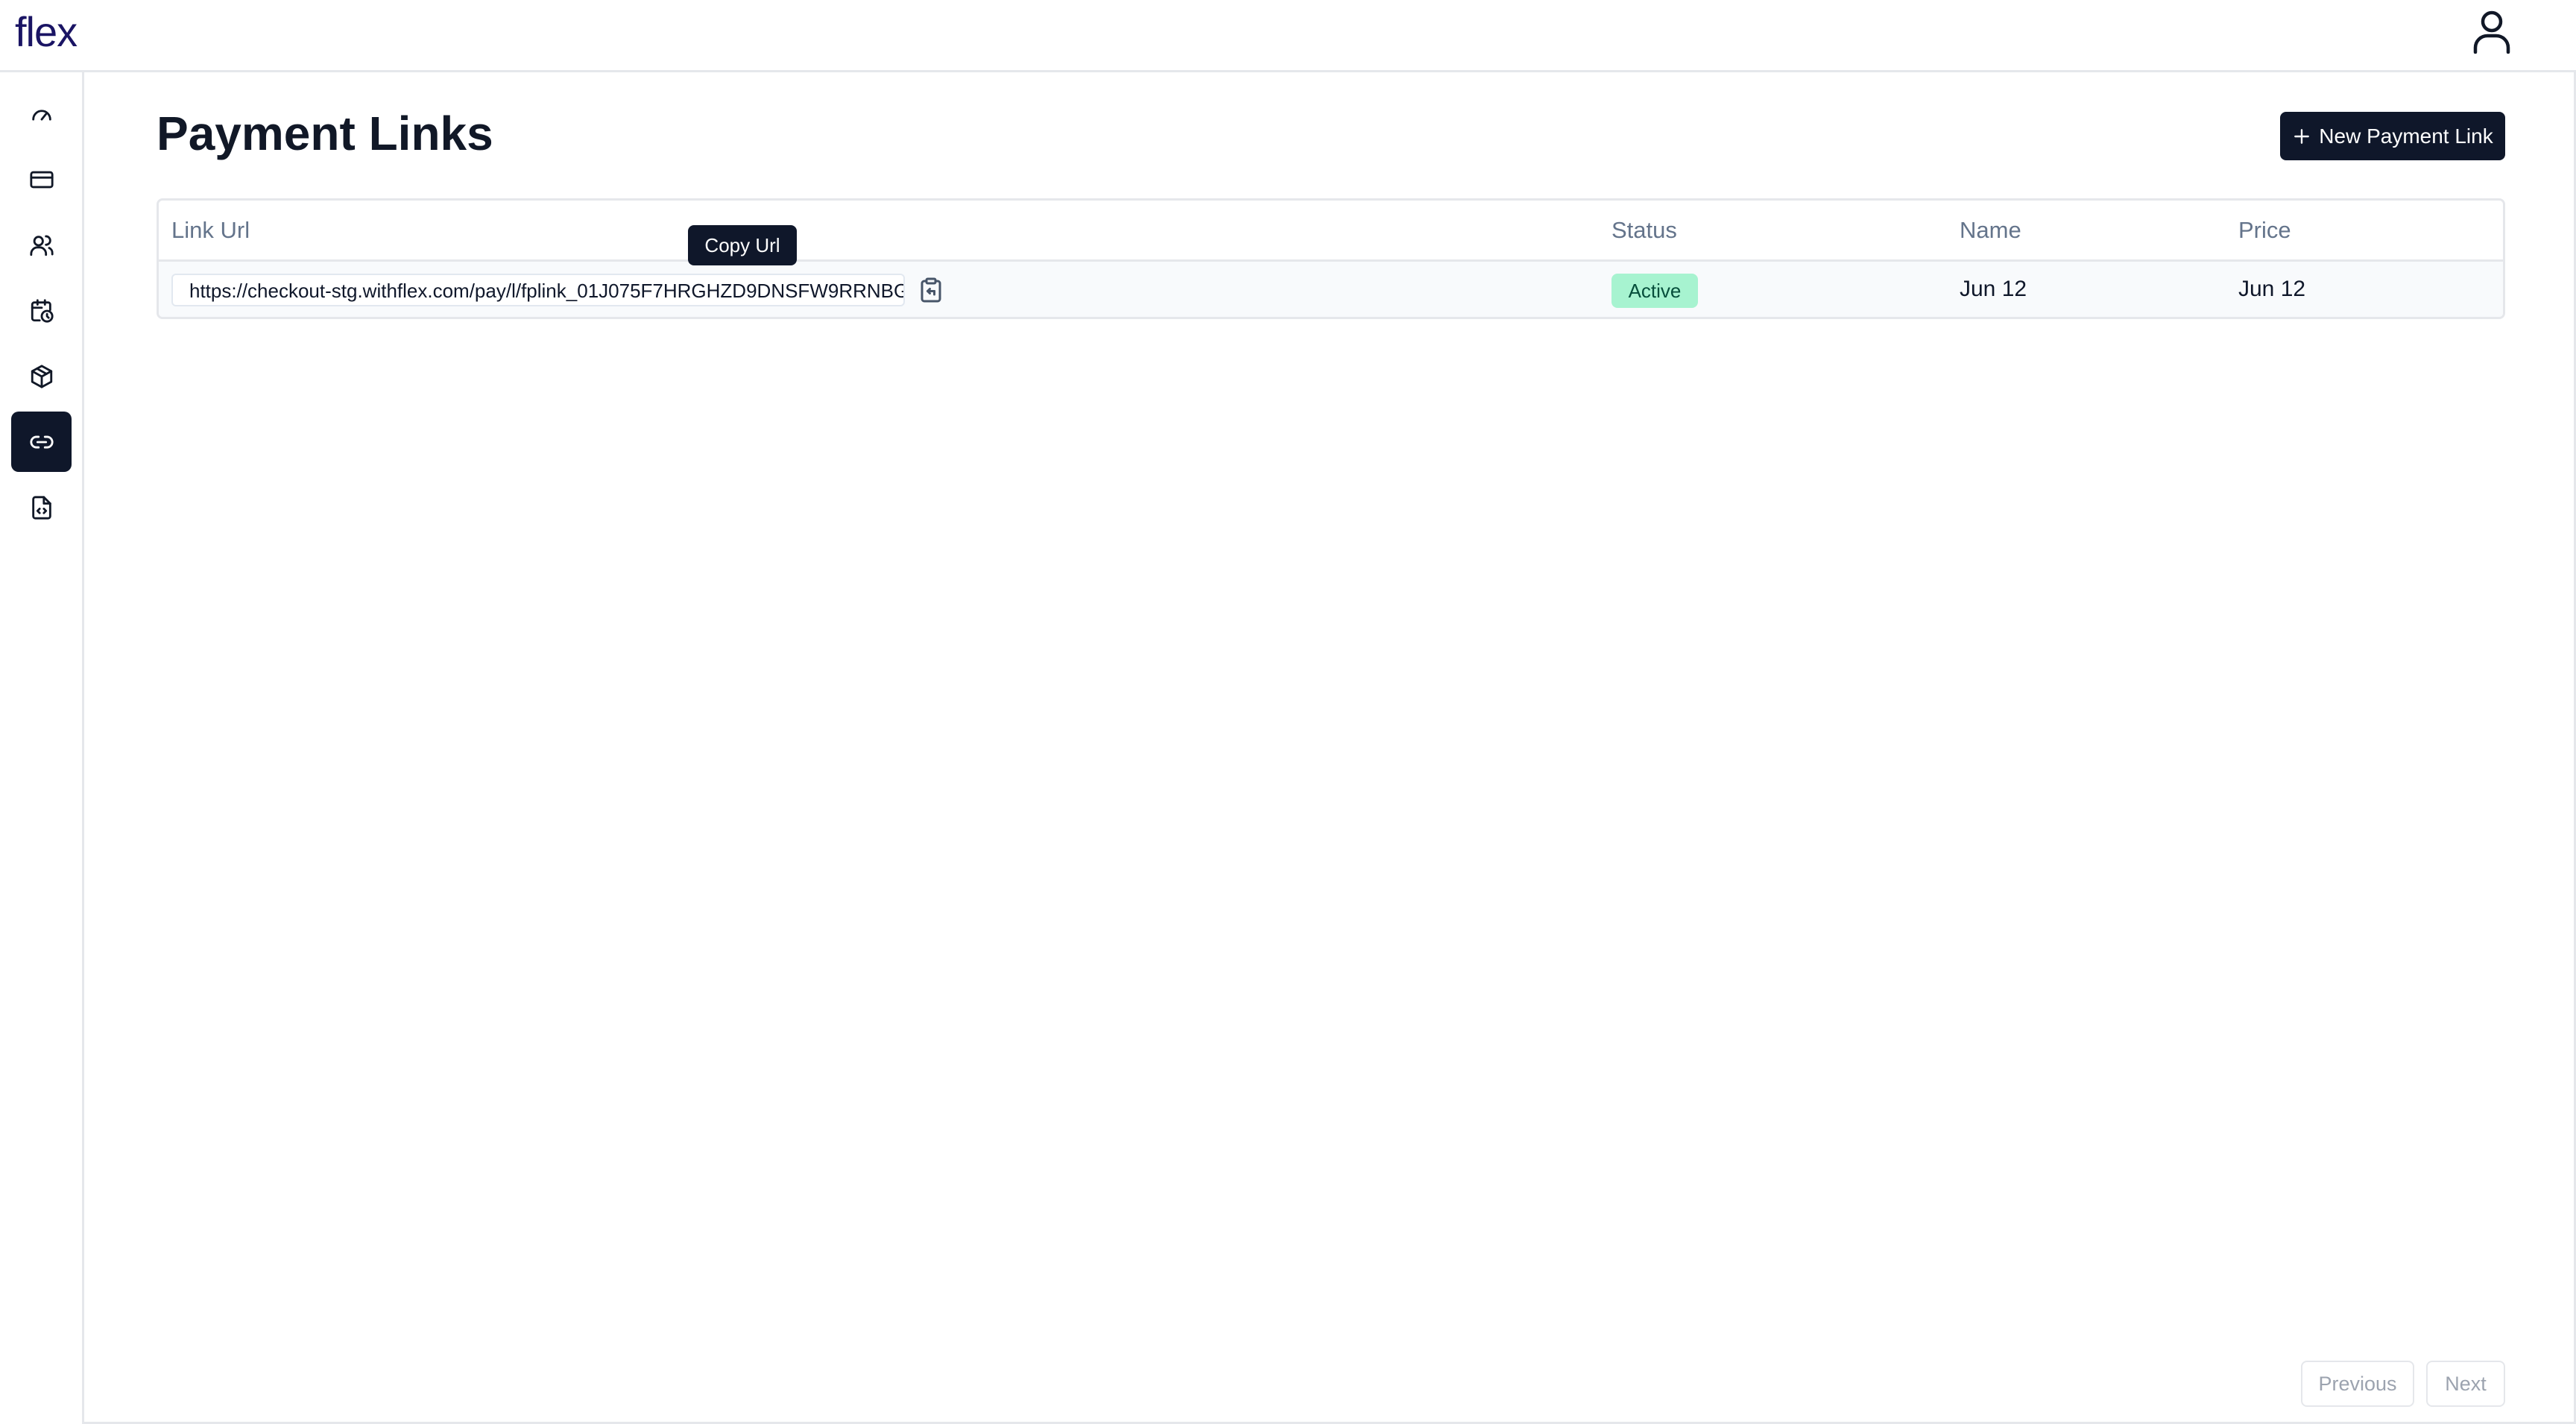 The height and width of the screenshot is (1424, 2576). I want to click on credit-card-icon, so click(41, 179).